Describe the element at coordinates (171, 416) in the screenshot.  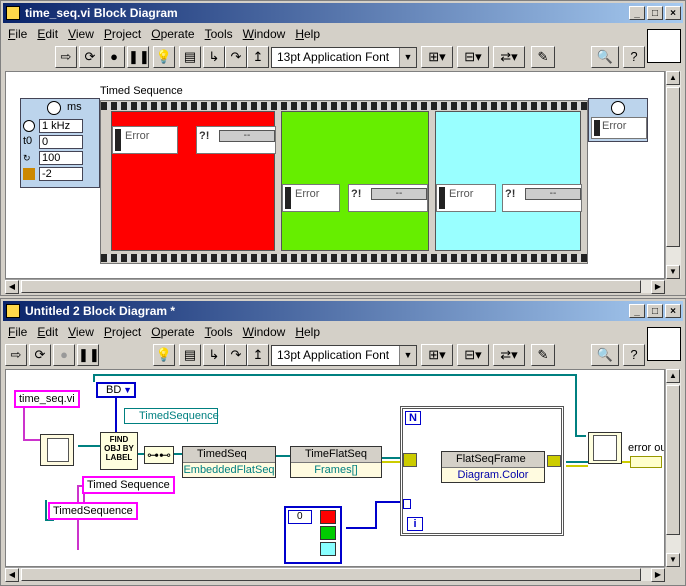
I see `class-specifier-constant: TimedSequence` at that location.